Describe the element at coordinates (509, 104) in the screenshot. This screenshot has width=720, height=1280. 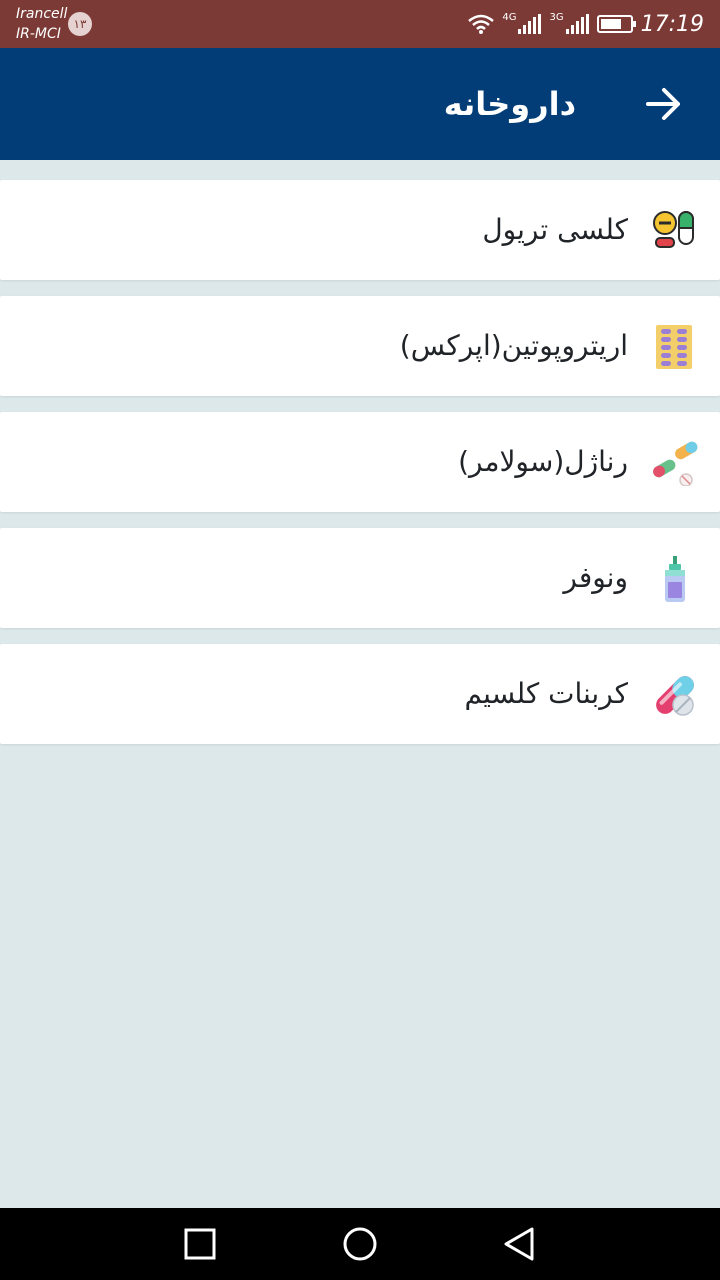
I see `page-title: داروخانه` at that location.